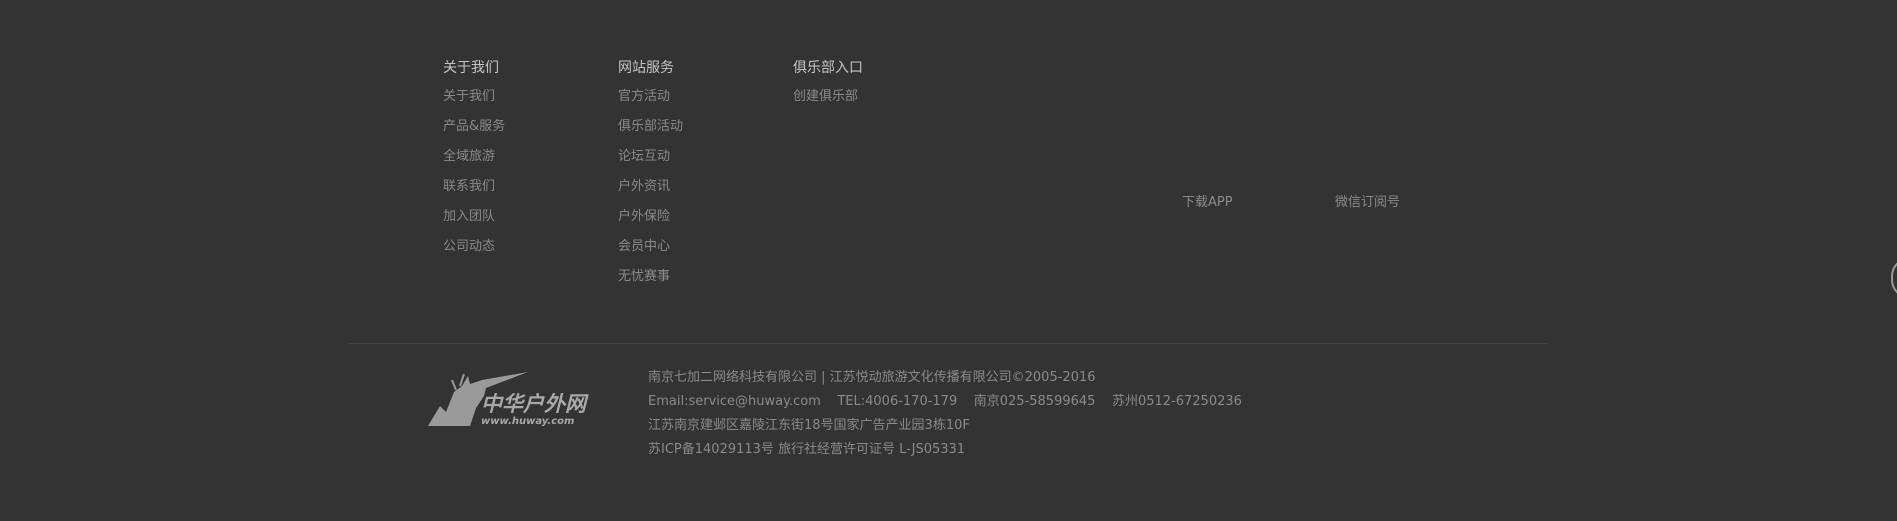  What do you see at coordinates (948, 343) in the screenshot?
I see `footer-divider` at bounding box center [948, 343].